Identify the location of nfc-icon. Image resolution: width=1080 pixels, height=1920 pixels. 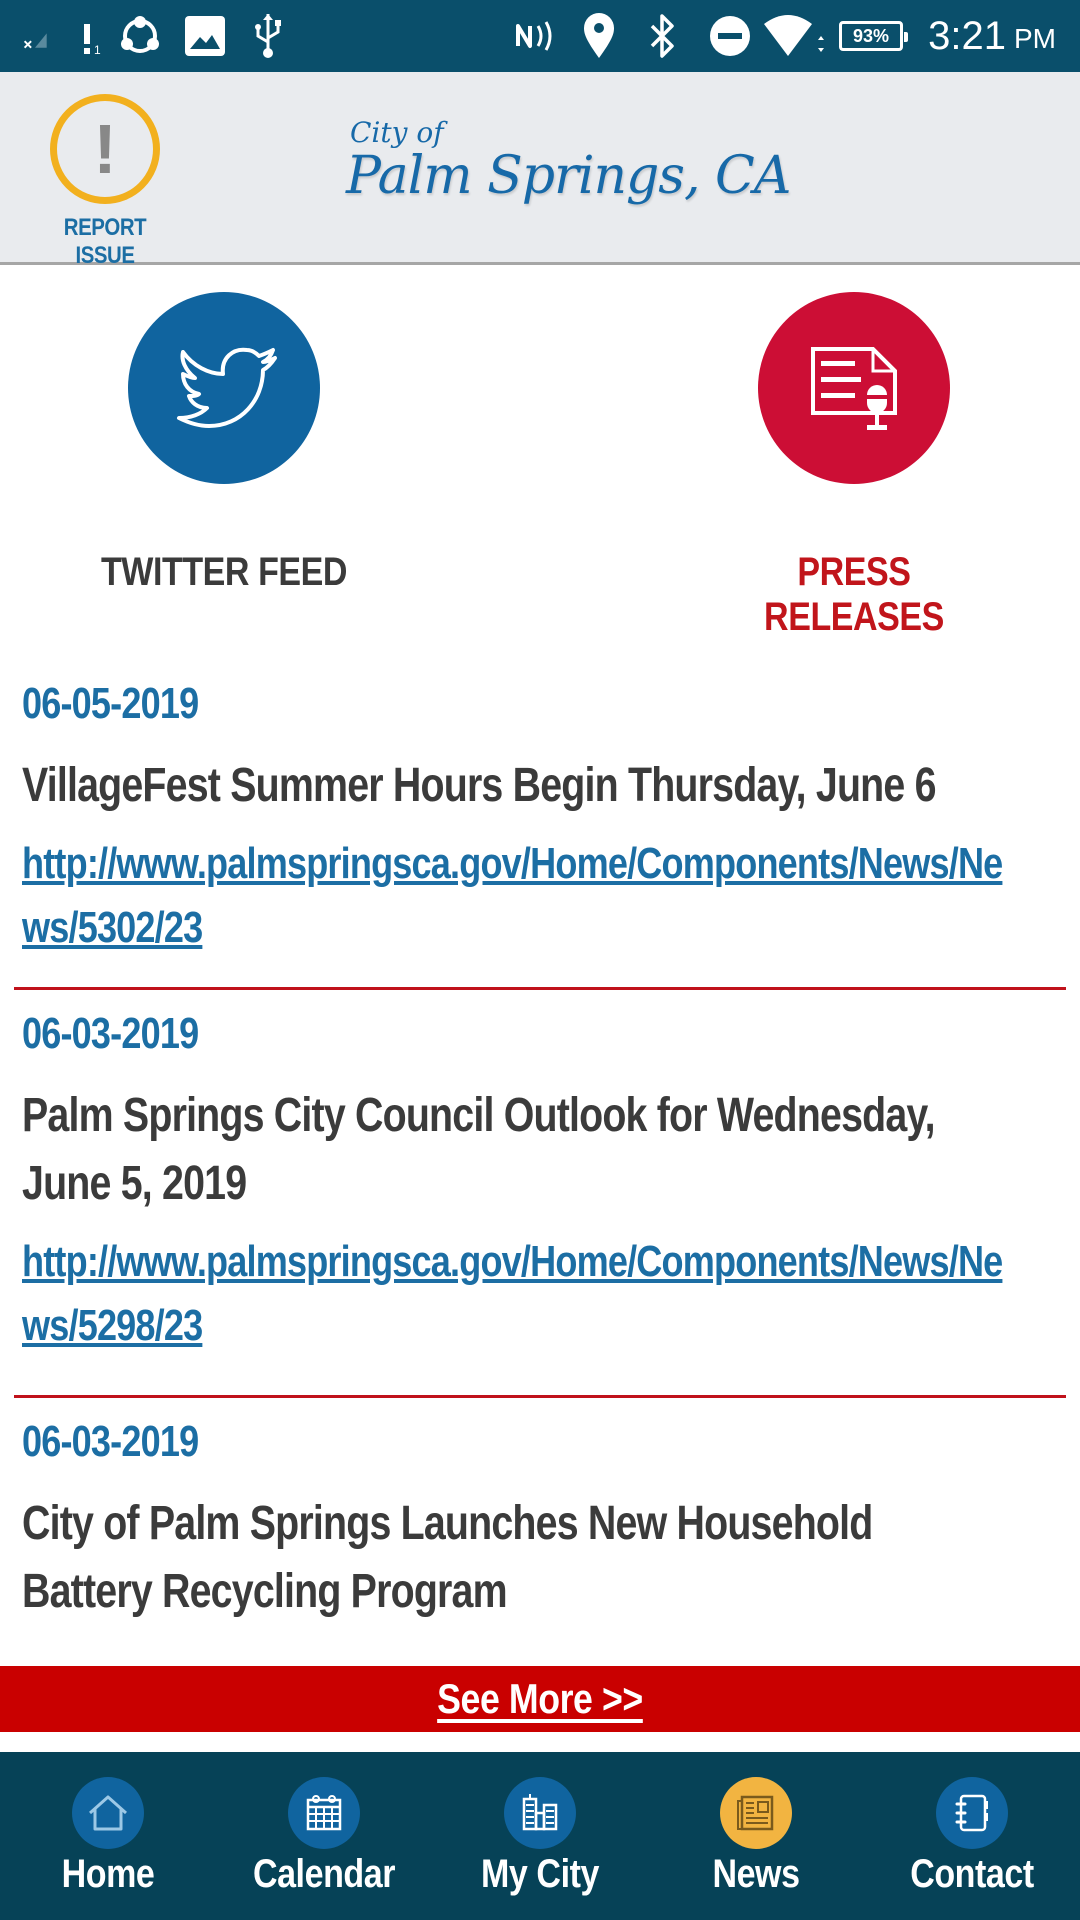
(536, 36).